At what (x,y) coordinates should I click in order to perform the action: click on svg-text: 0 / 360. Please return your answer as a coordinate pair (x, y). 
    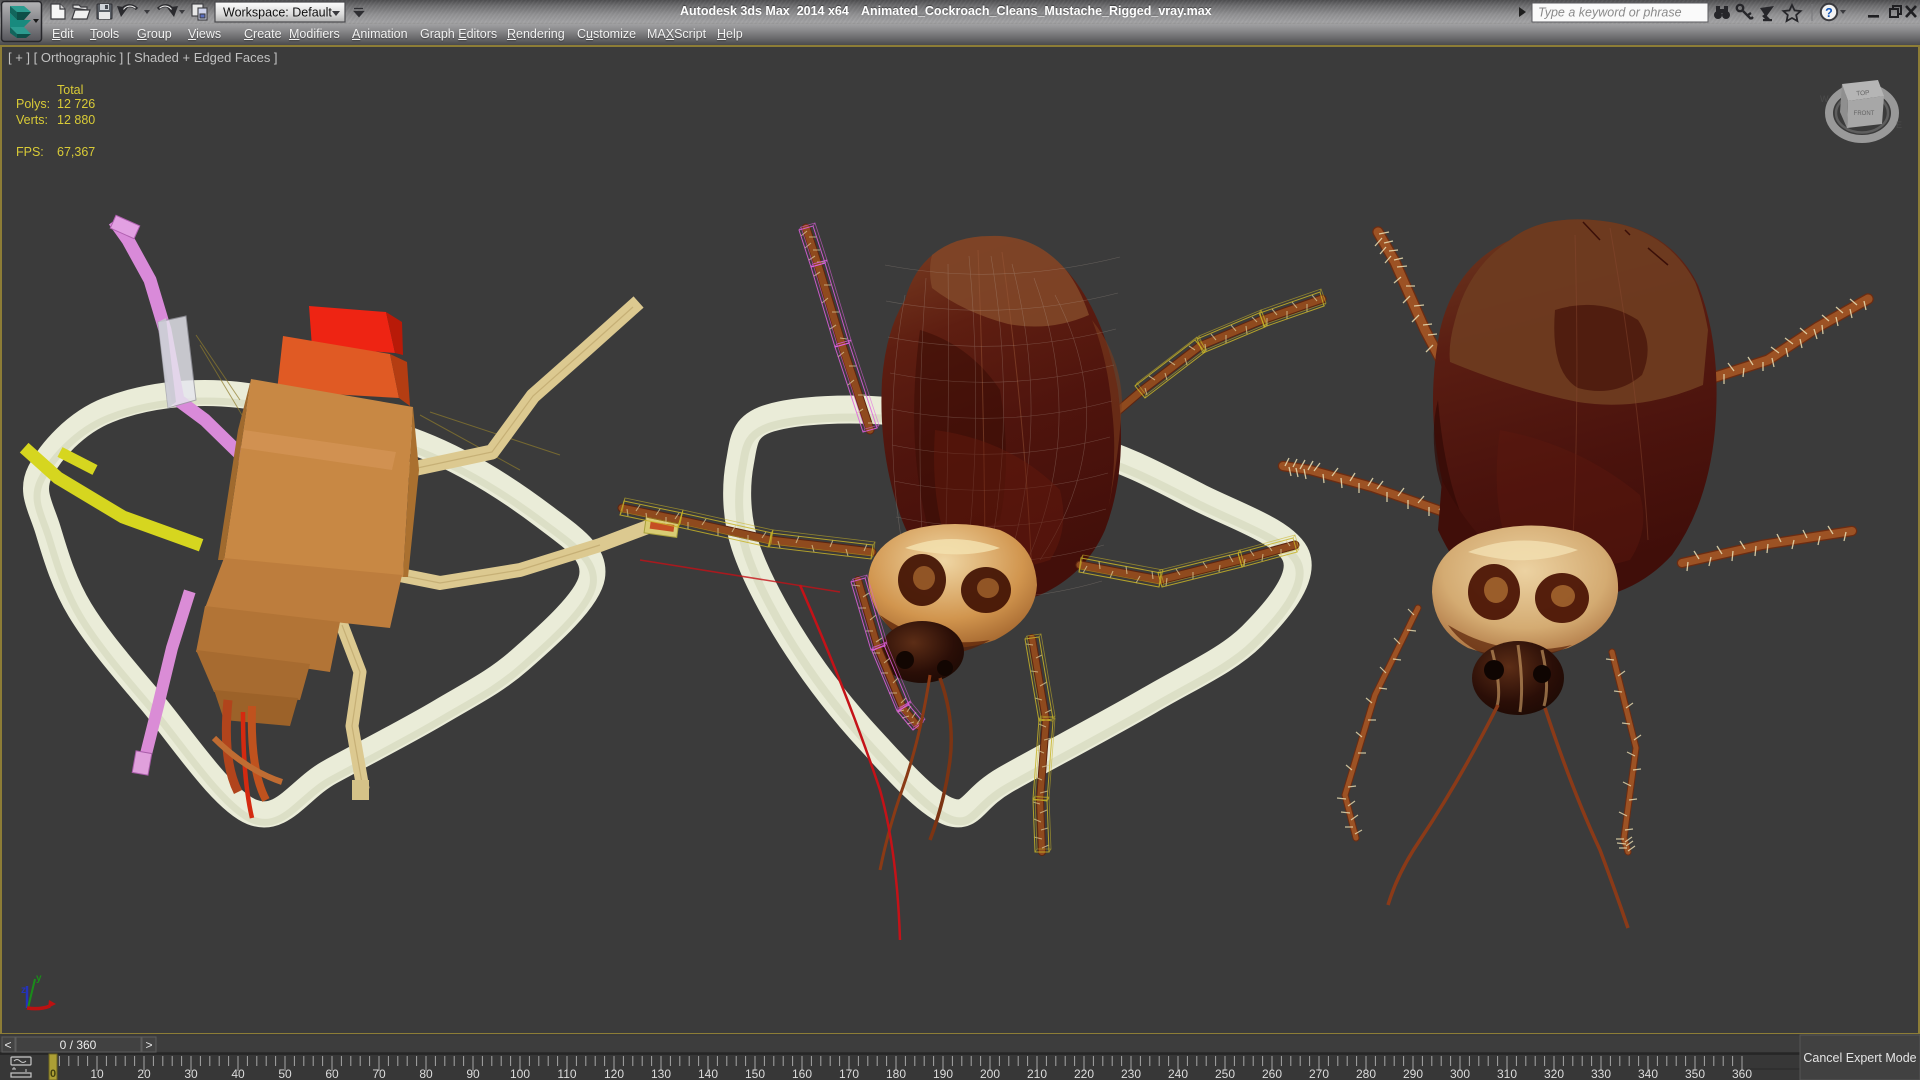
    Looking at the image, I should click on (78, 1045).